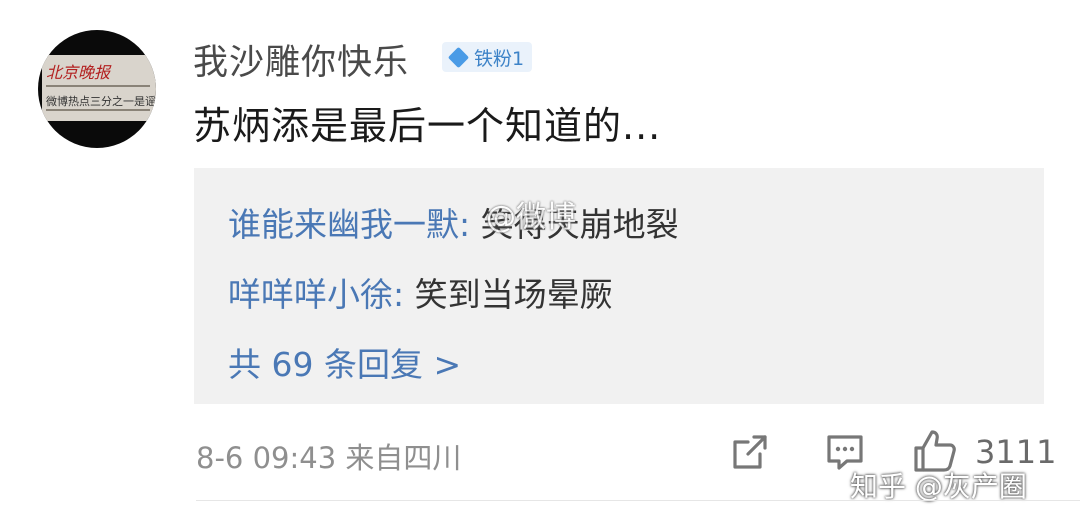 This screenshot has width=1080, height=525. I want to click on fan-badge-label: 铁粉1, so click(499, 58).